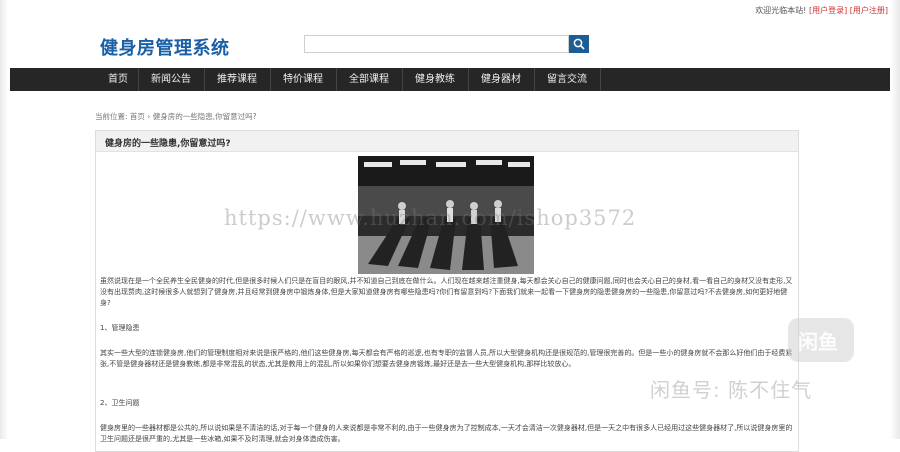 The width and height of the screenshot is (900, 452). What do you see at coordinates (171, 79) in the screenshot?
I see `nav-news: 新闻公告` at bounding box center [171, 79].